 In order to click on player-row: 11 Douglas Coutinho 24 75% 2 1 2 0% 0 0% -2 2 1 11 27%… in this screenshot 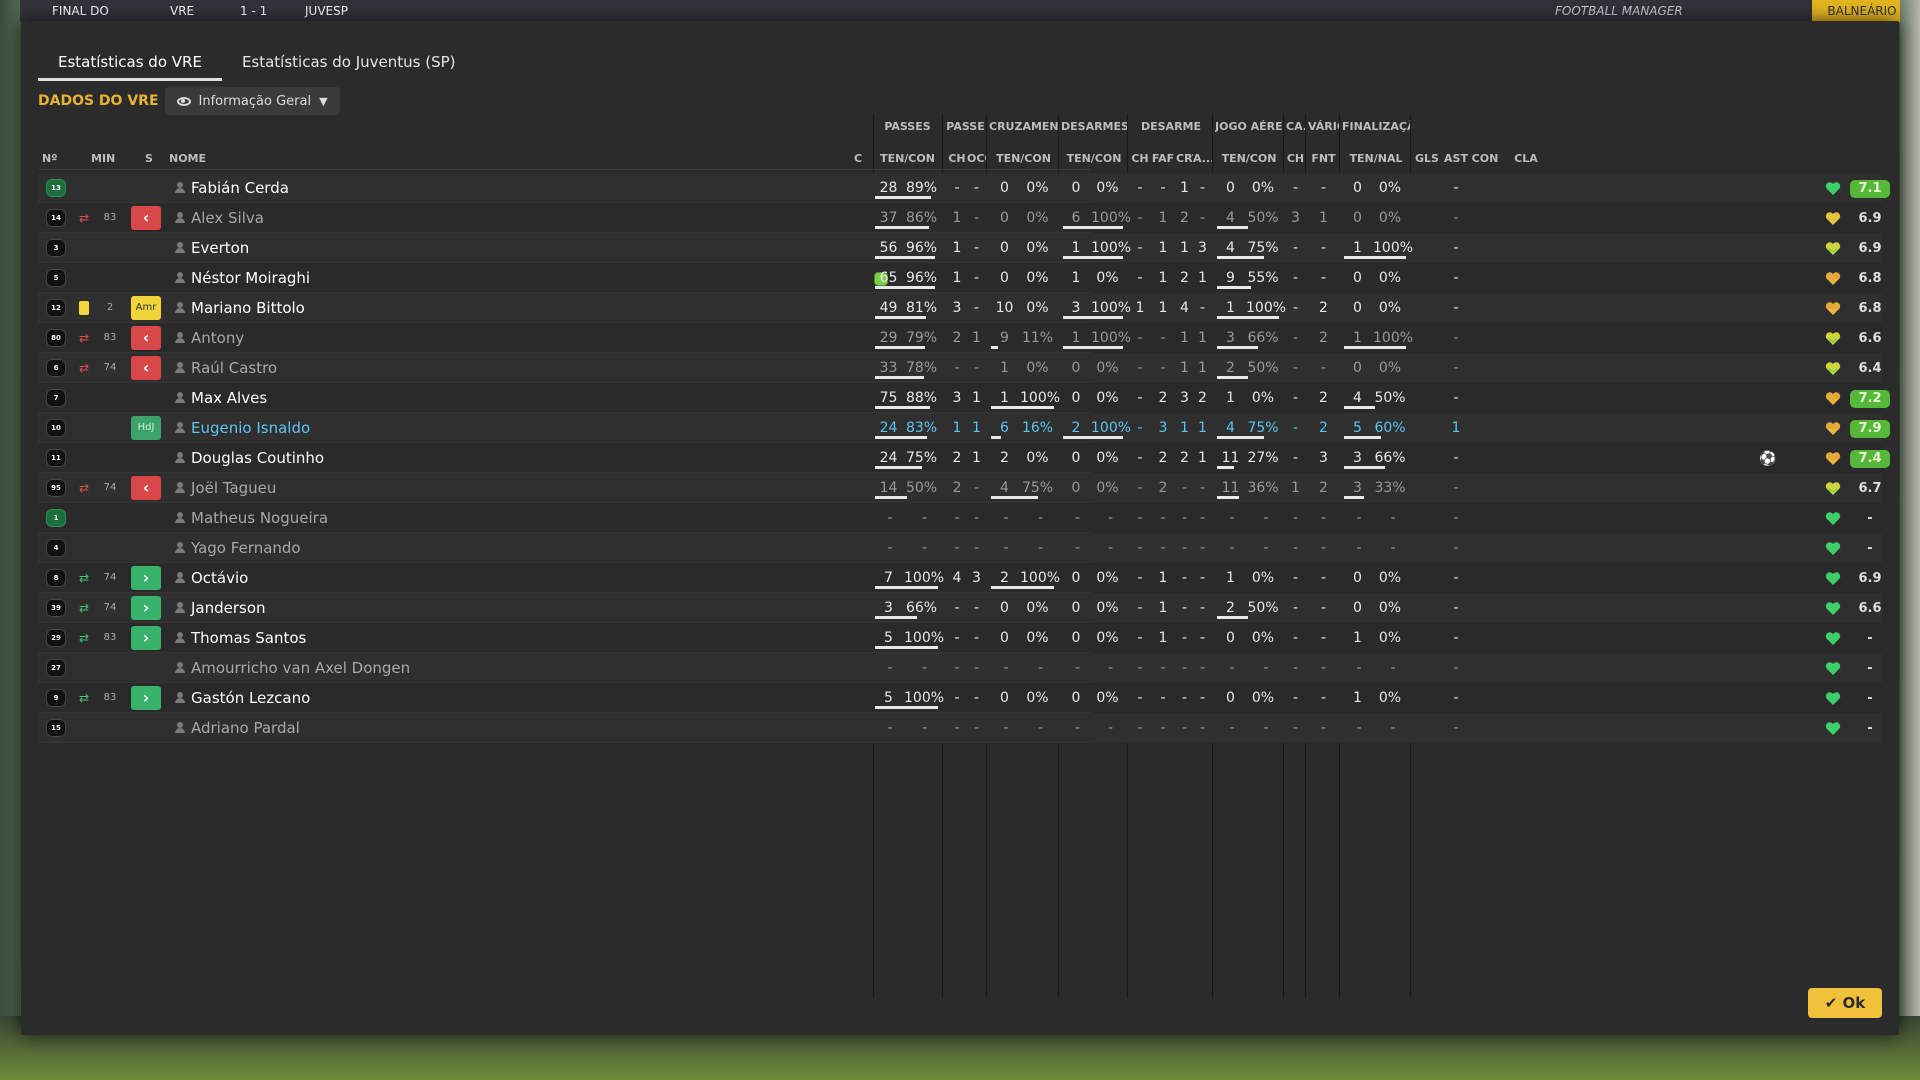, I will do `click(964, 458)`.